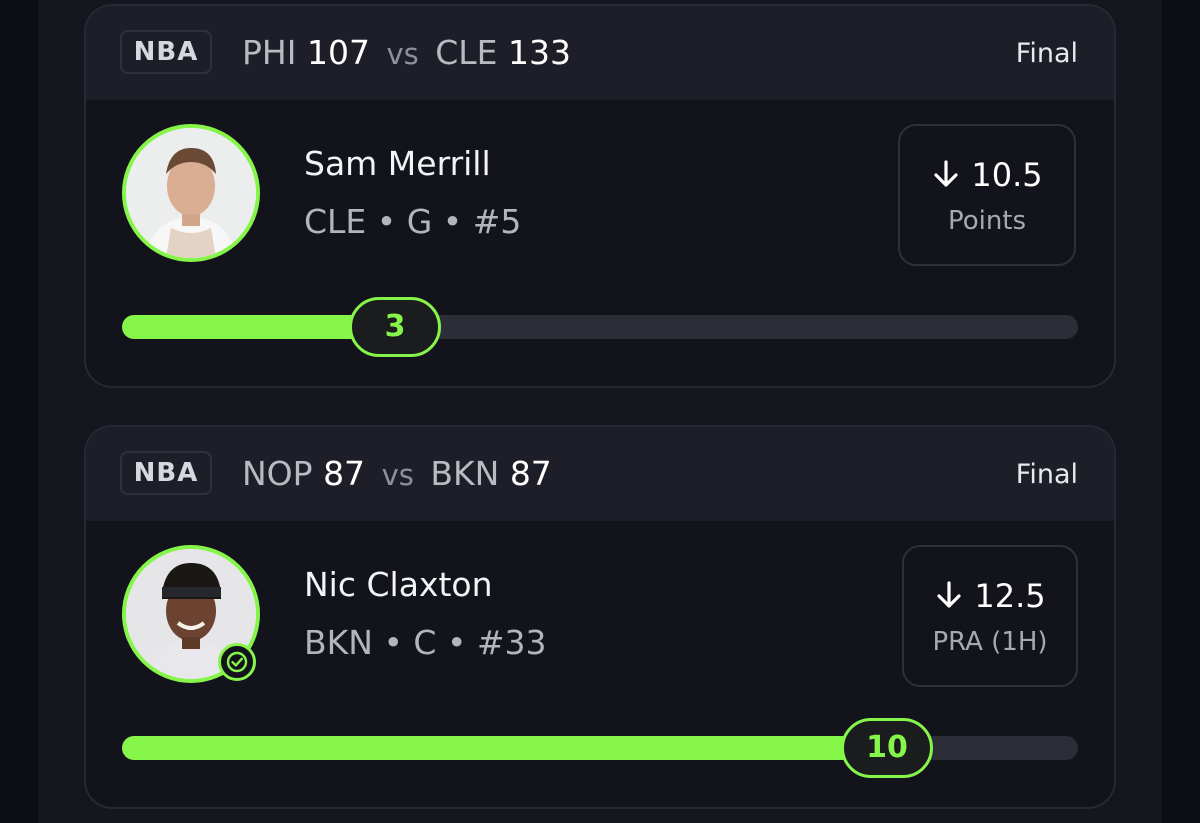  I want to click on prop-line: 10.5, so click(987, 175).